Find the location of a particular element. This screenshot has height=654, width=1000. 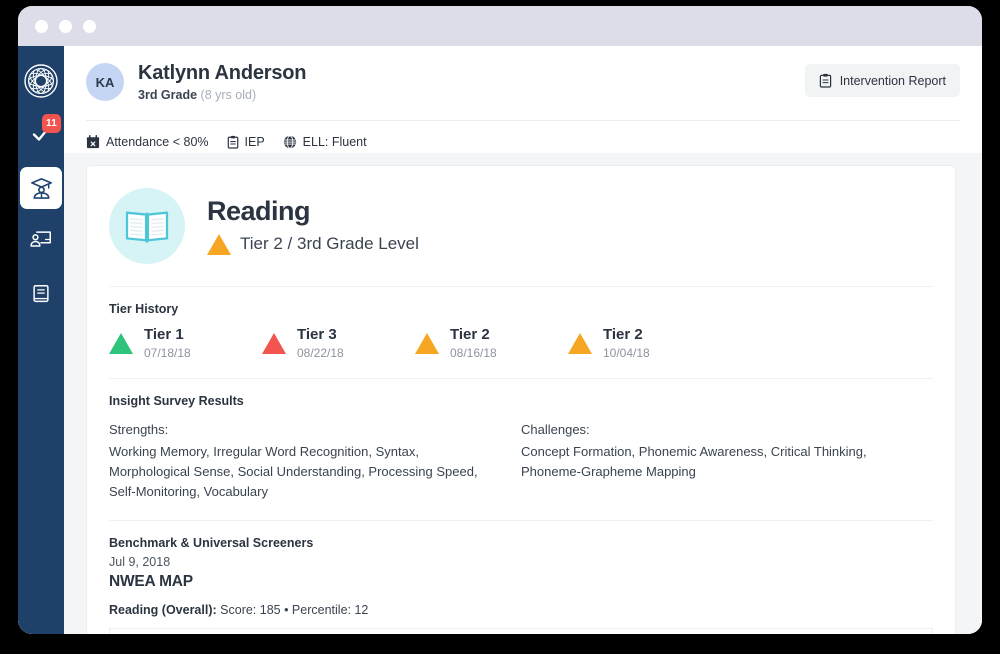

intervention-report-label: Intervention Report is located at coordinates (892, 80).